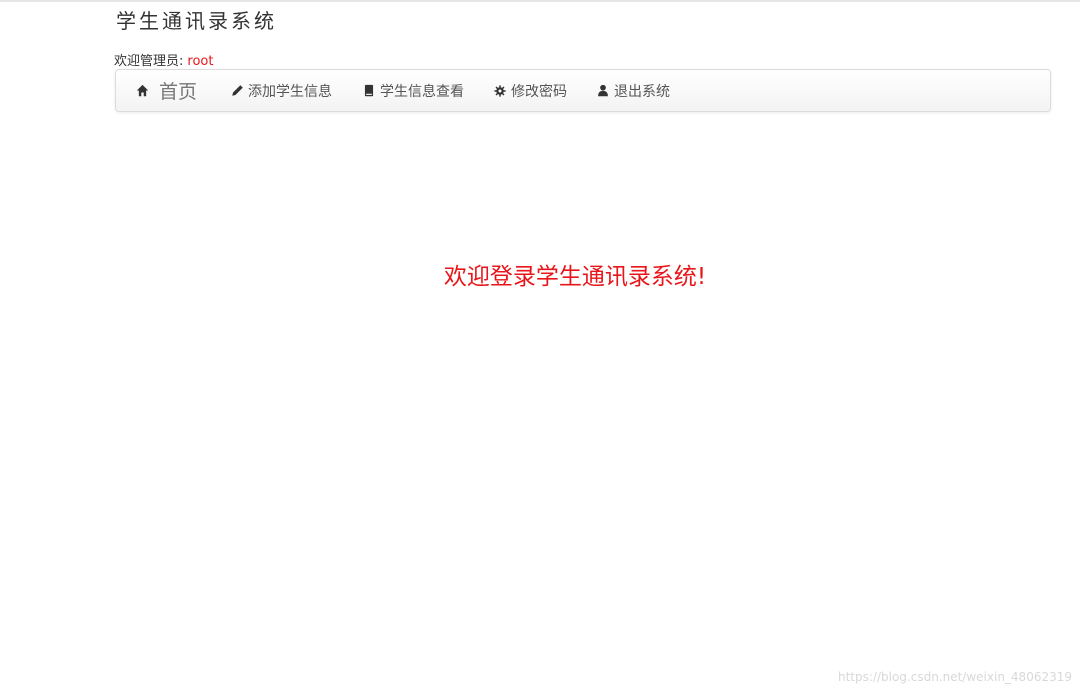 This screenshot has width=1080, height=690. Describe the element at coordinates (603, 91) in the screenshot. I see `user-icon` at that location.